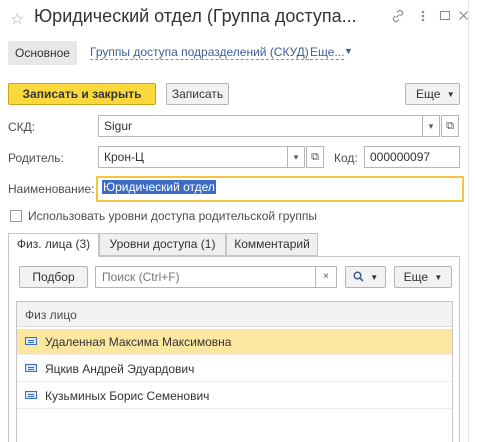 Image resolution: width=477 pixels, height=442 pixels. Describe the element at coordinates (197, 94) in the screenshot. I see `save-button: Записать` at that location.